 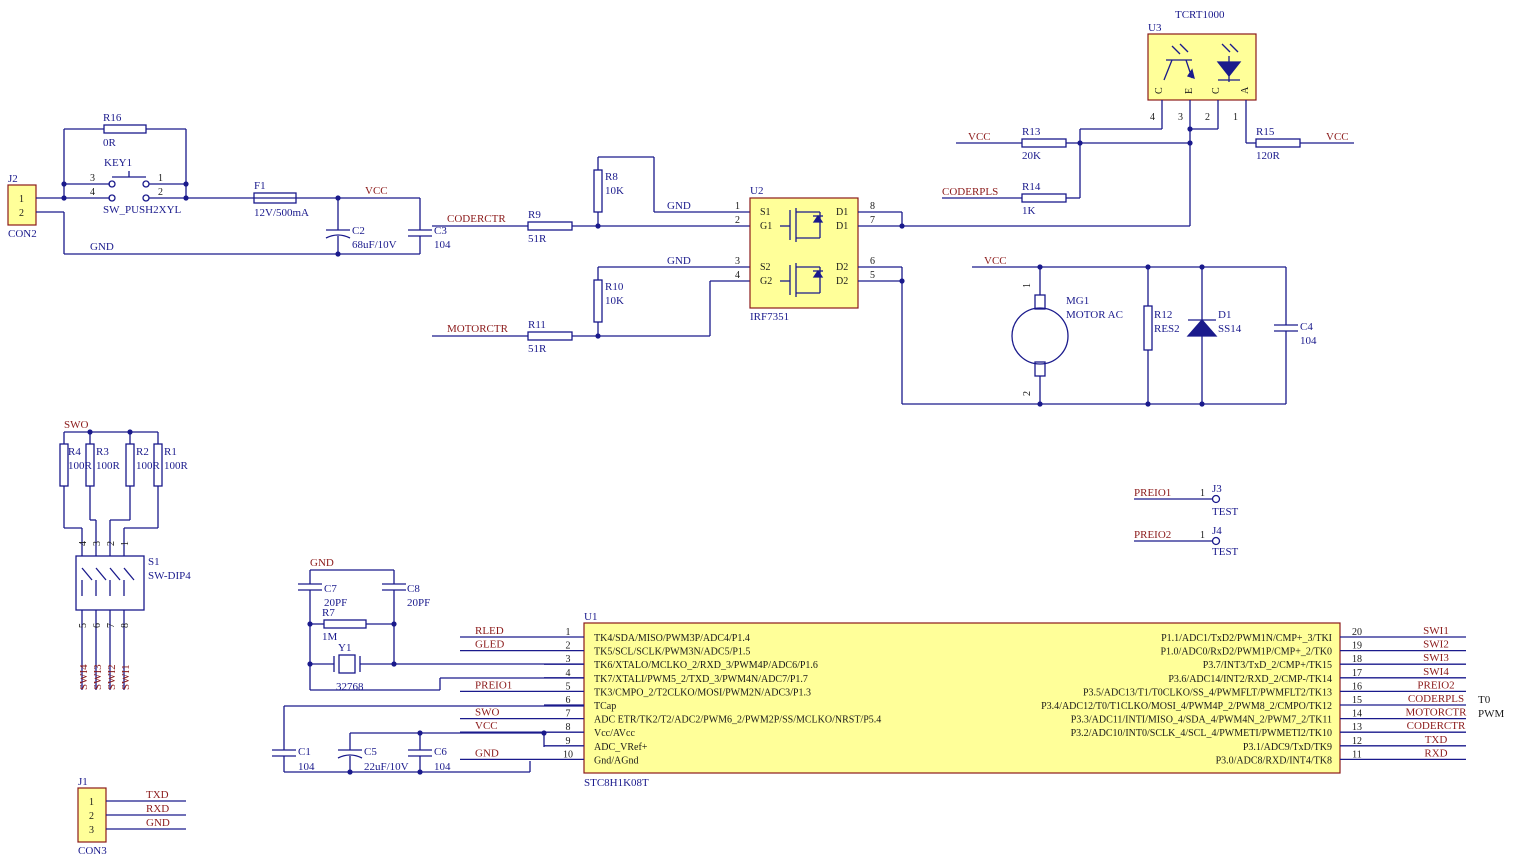 What do you see at coordinates (1245, 90) in the screenshot?
I see `u3-pin-a: A` at bounding box center [1245, 90].